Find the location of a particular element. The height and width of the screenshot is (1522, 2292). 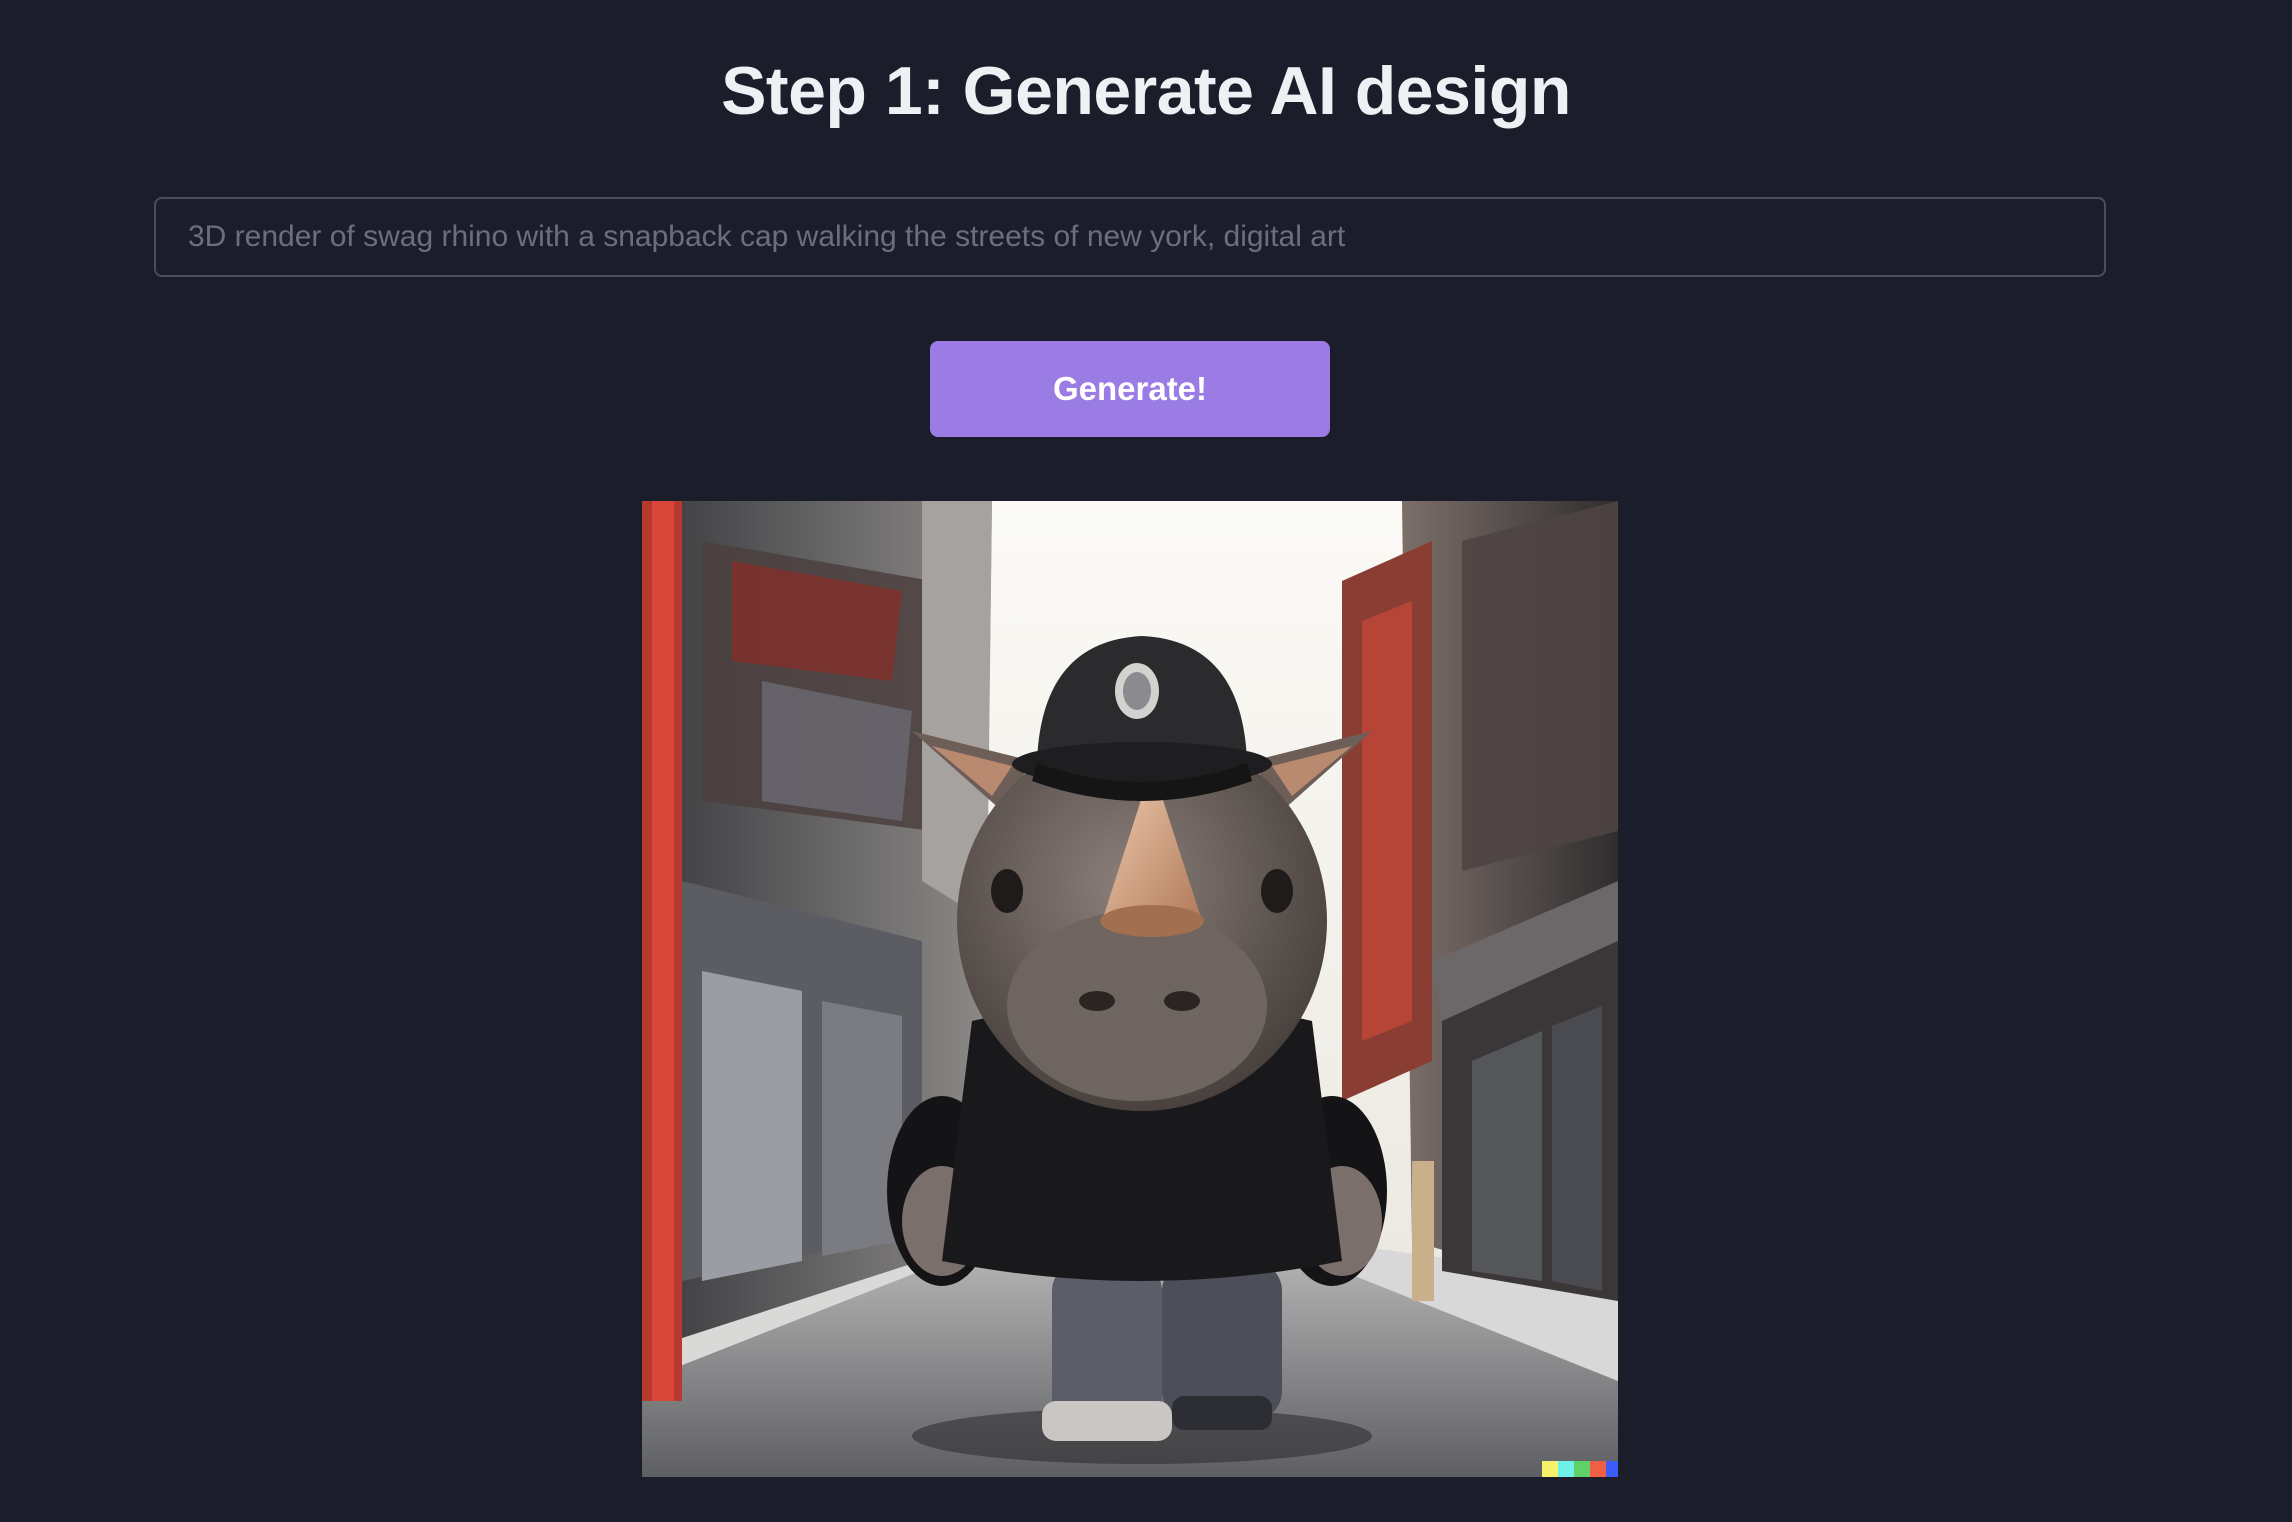

prompt-input is located at coordinates (1130, 237).